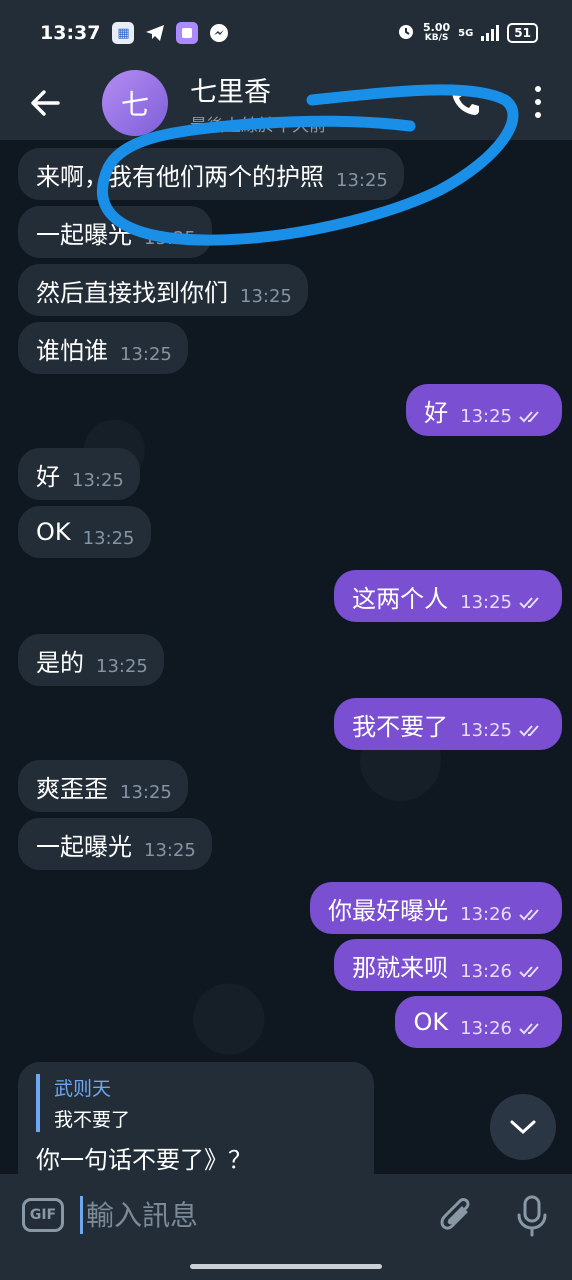  I want to click on messenger-icon, so click(219, 33).